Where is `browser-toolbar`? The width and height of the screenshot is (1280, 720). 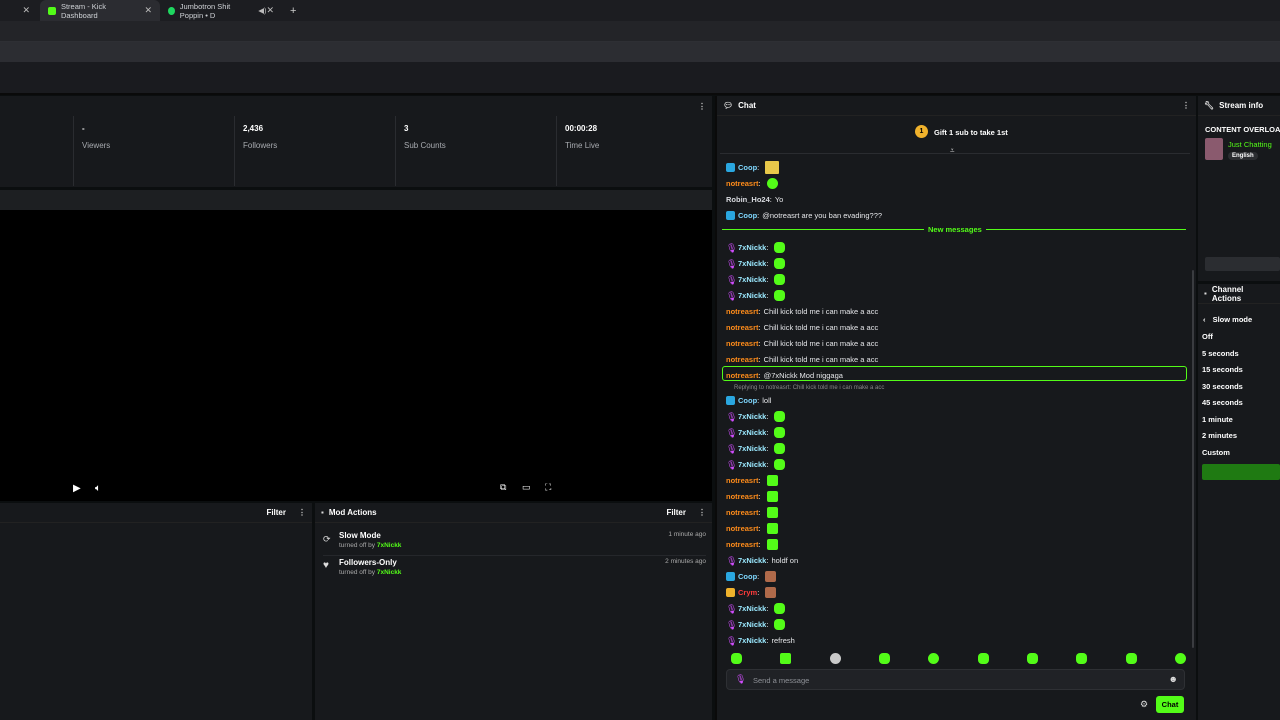
browser-toolbar is located at coordinates (640, 31).